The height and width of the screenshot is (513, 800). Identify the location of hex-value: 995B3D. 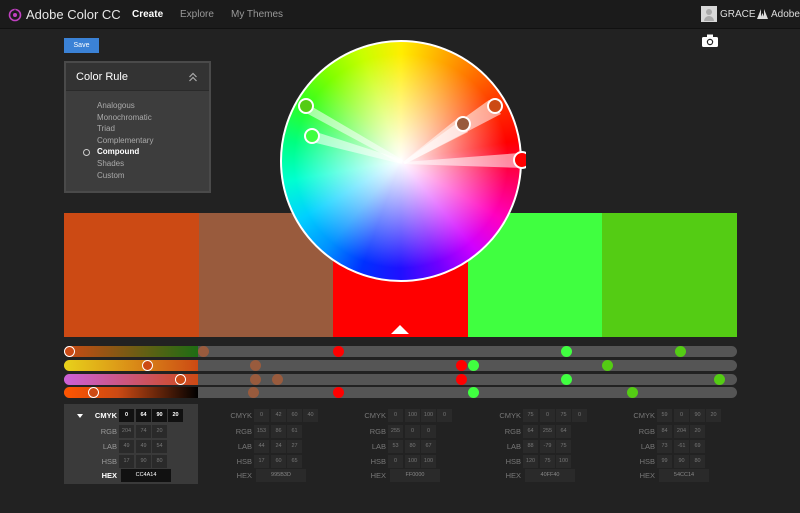
(281, 475).